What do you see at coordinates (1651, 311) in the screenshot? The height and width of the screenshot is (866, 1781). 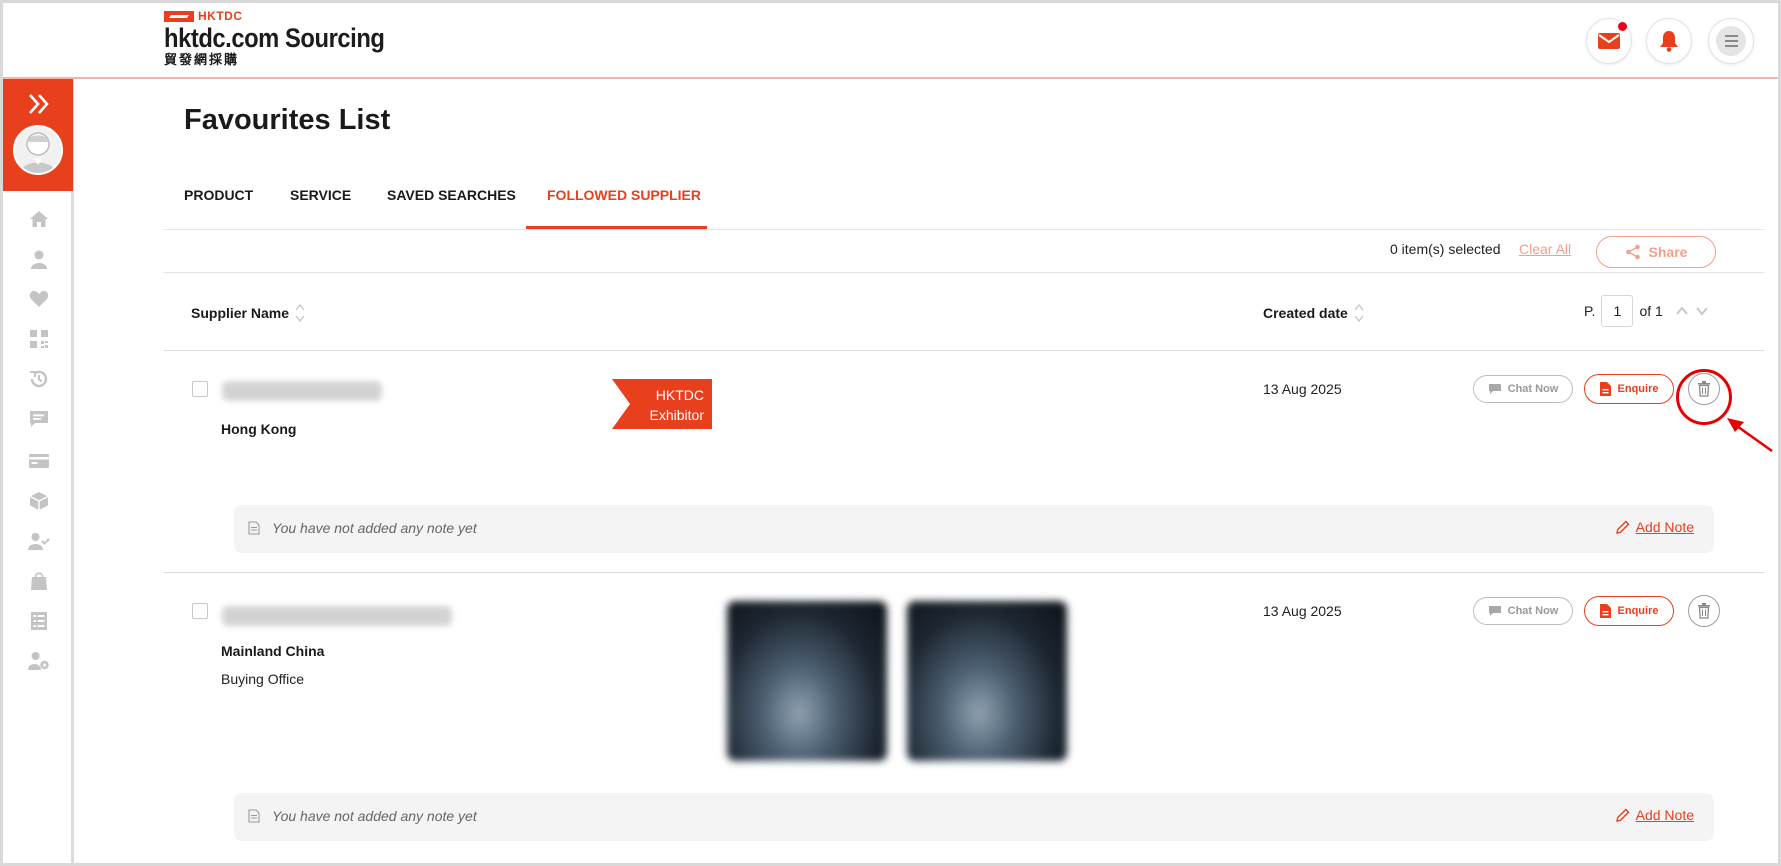 I see `pager-suffix: of 1` at bounding box center [1651, 311].